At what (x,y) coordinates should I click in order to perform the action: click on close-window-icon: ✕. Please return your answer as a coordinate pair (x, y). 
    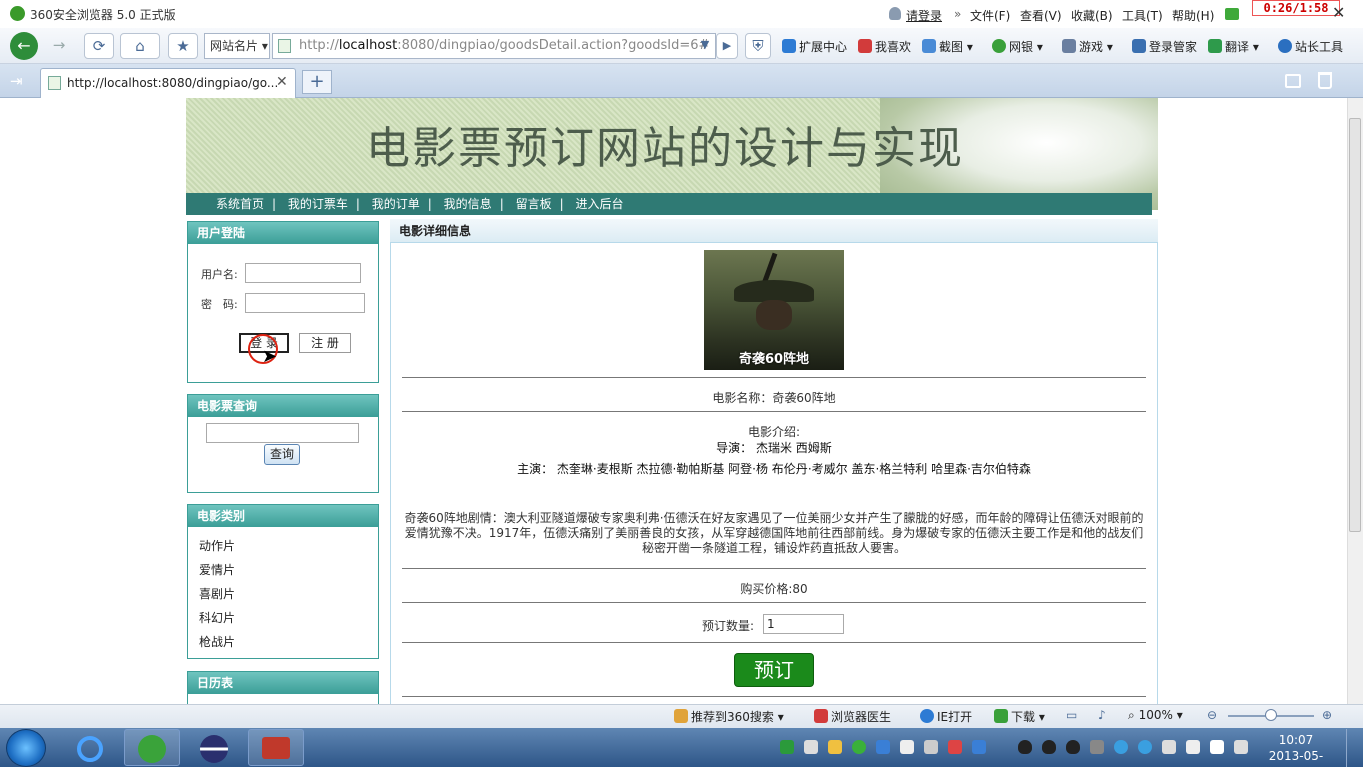
    Looking at the image, I should click on (1338, 12).